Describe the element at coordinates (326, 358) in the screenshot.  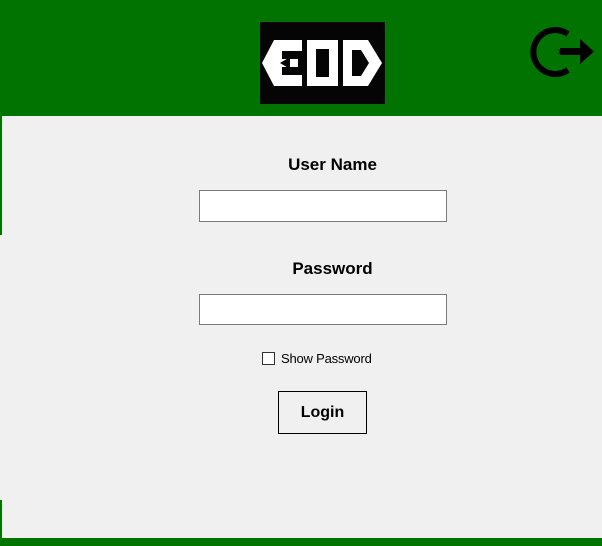
I see `show-password-label: Show Password` at that location.